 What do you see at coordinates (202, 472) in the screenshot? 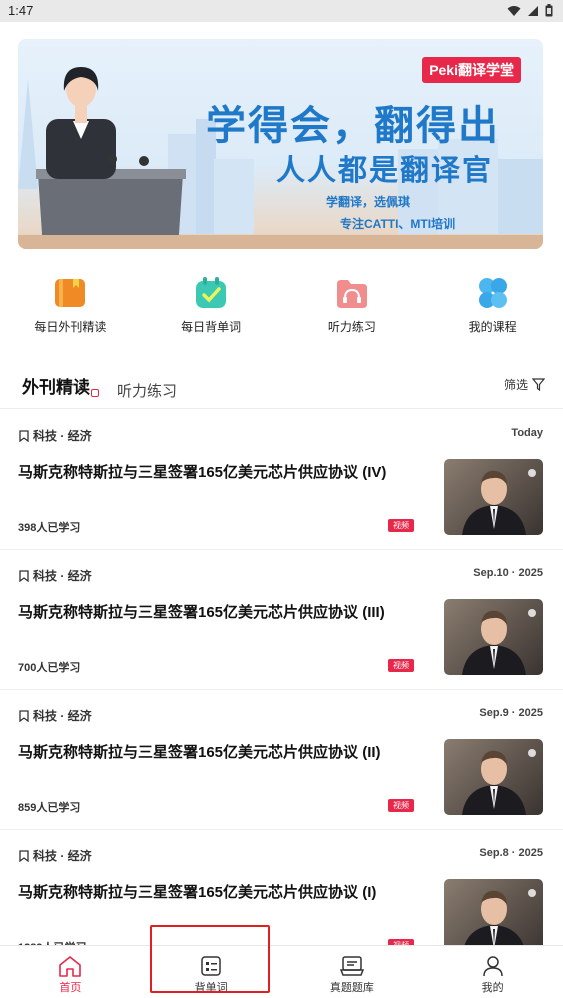
I see `article-title: 马斯克称特斯拉与三星签署165亿美元芯片供应协议 (IV)` at bounding box center [202, 472].